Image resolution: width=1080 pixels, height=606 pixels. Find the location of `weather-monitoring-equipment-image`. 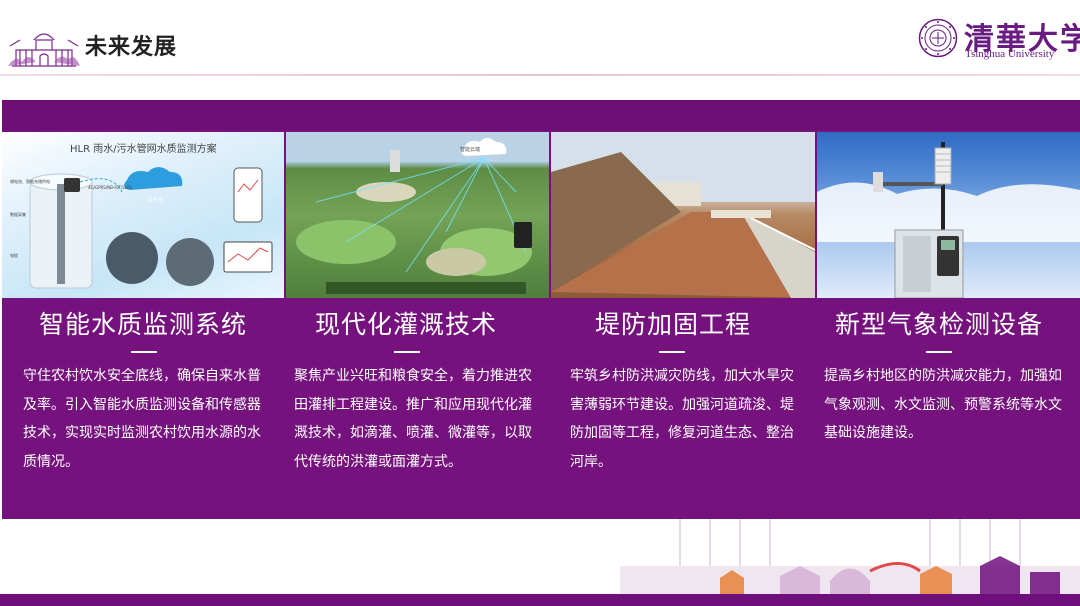

weather-monitoring-equipment-image is located at coordinates (948, 215).